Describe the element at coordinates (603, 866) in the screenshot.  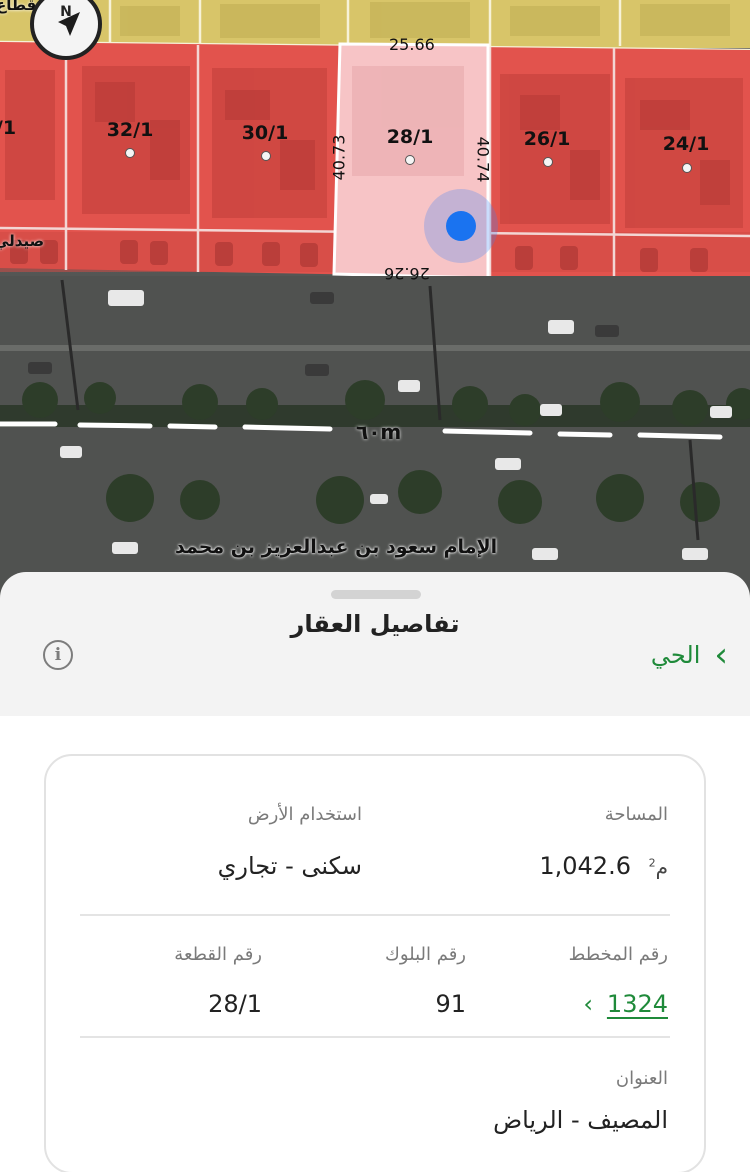
I see `area-value: م2 1,042.6` at that location.